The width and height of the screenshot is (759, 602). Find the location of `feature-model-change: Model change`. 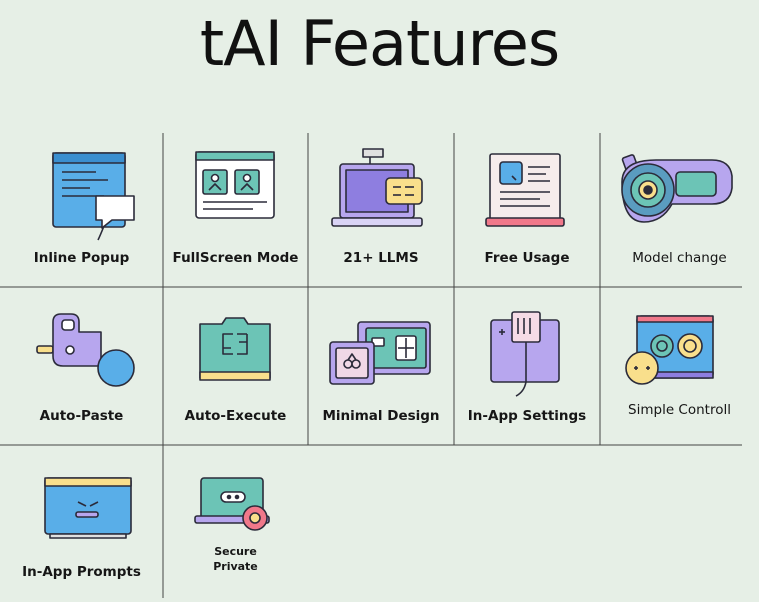

feature-model-change: Model change is located at coordinates (679, 210).